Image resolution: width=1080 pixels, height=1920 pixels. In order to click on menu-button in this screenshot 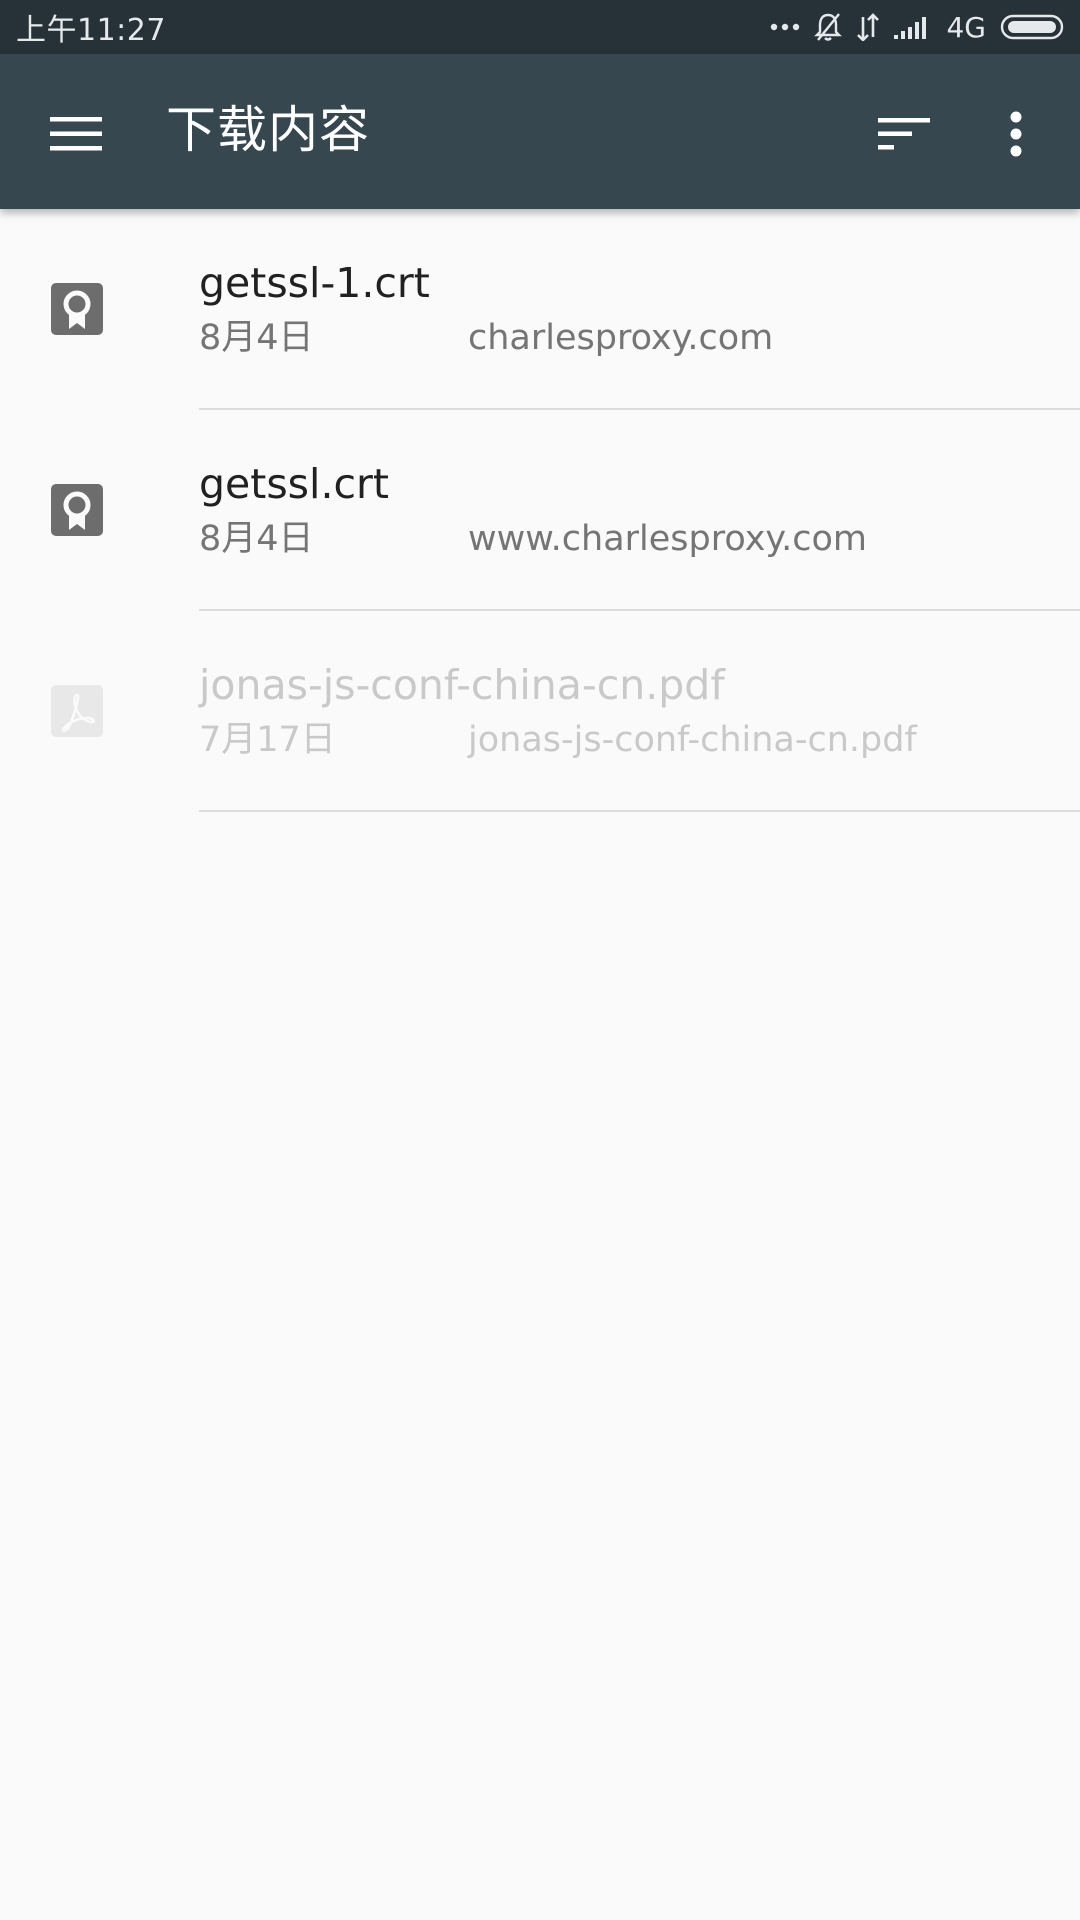, I will do `click(76, 134)`.